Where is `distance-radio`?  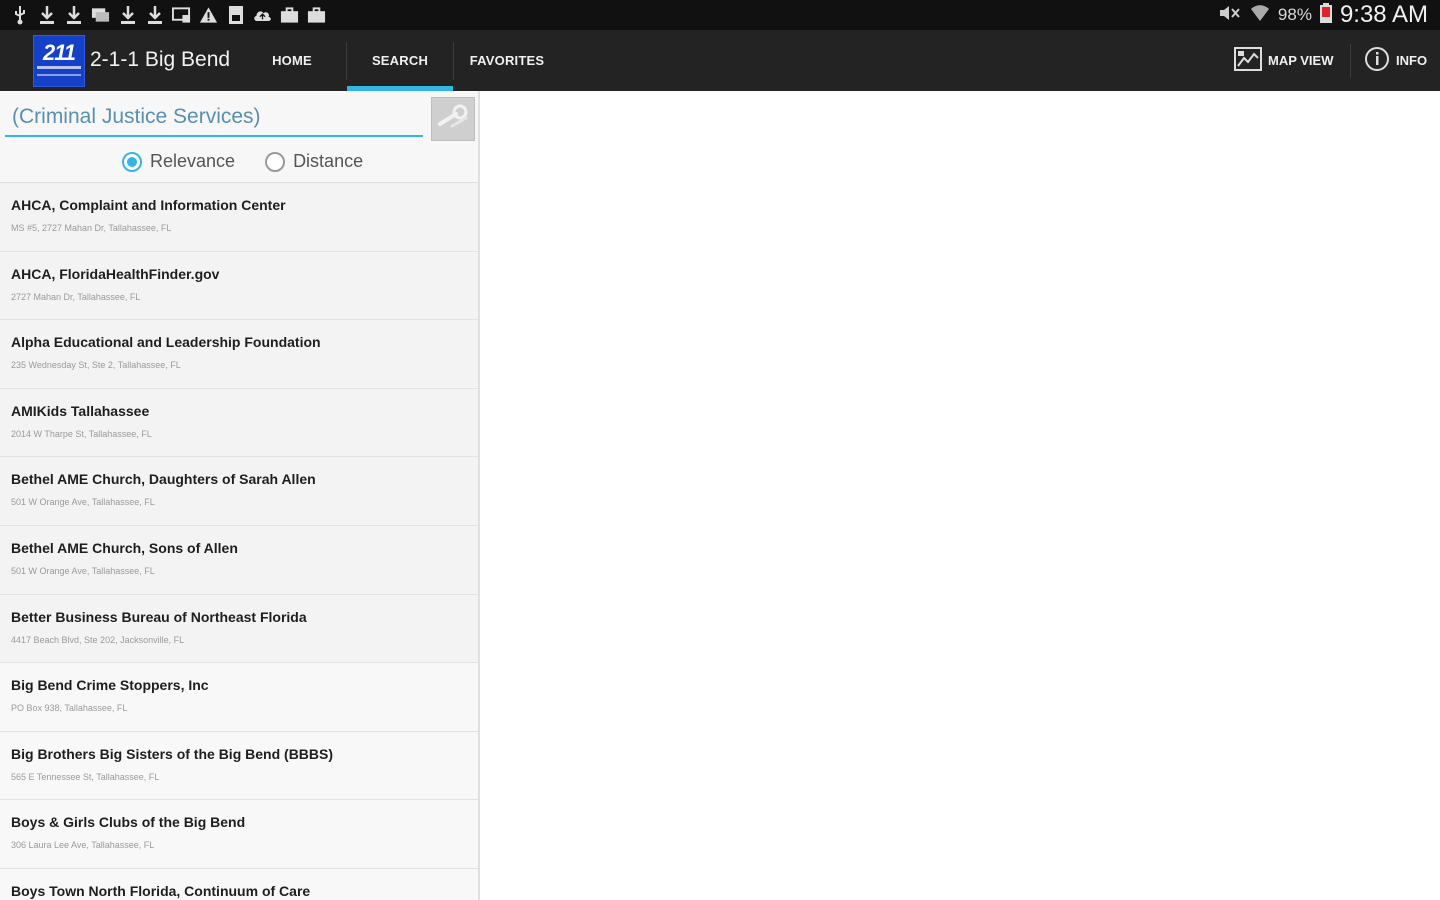
distance-radio is located at coordinates (275, 161).